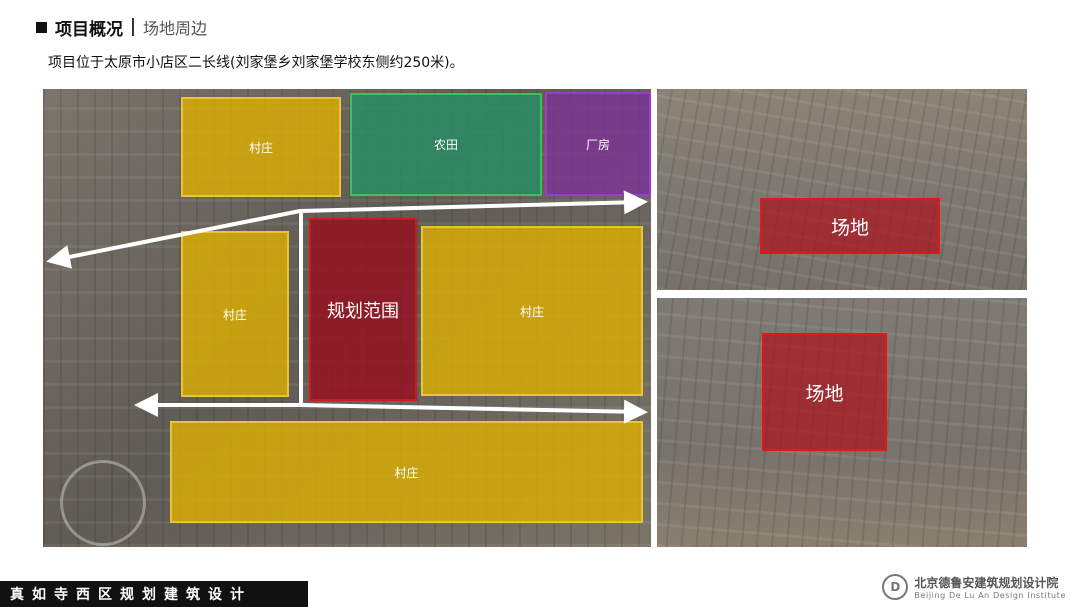  Describe the element at coordinates (986, 583) in the screenshot. I see `institute-name-cn: 北京德鲁安建筑规划设计院` at that location.